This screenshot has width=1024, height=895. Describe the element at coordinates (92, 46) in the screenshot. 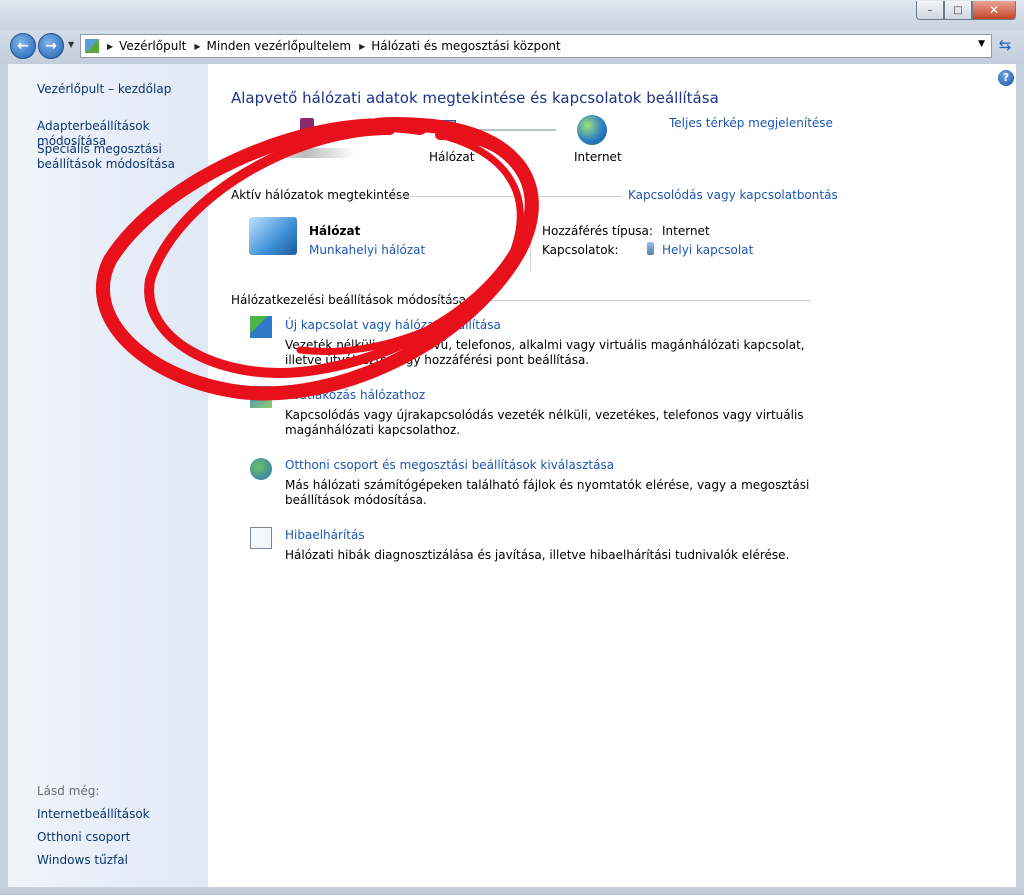

I see `control-panel-icon` at that location.